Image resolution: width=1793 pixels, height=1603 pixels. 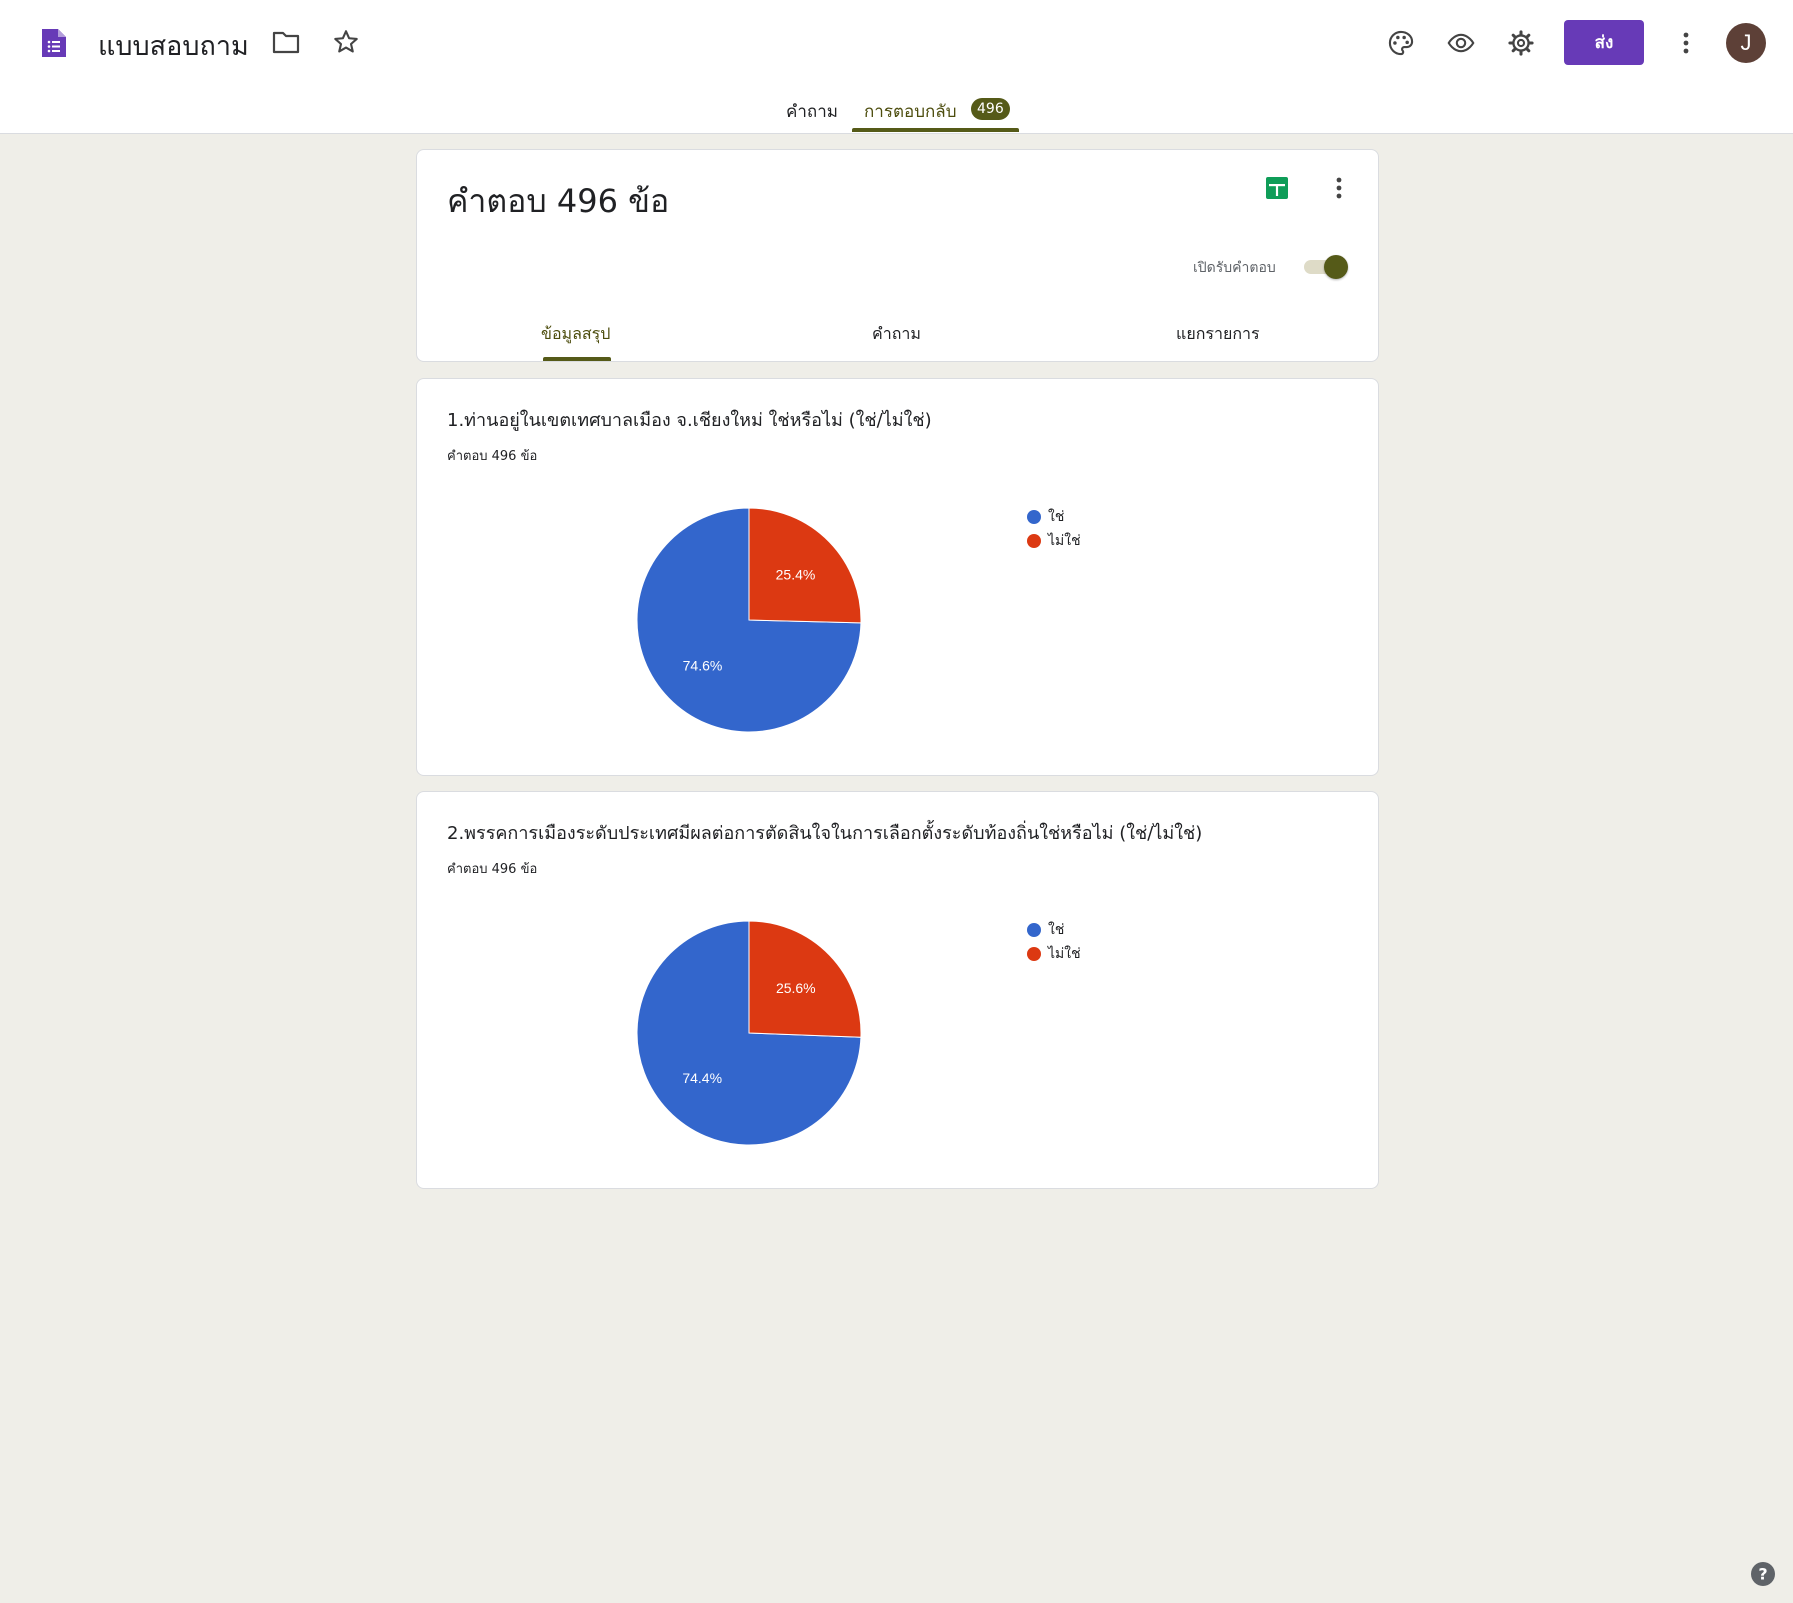 What do you see at coordinates (805, 565) in the screenshot?
I see `pie-slice-no` at bounding box center [805, 565].